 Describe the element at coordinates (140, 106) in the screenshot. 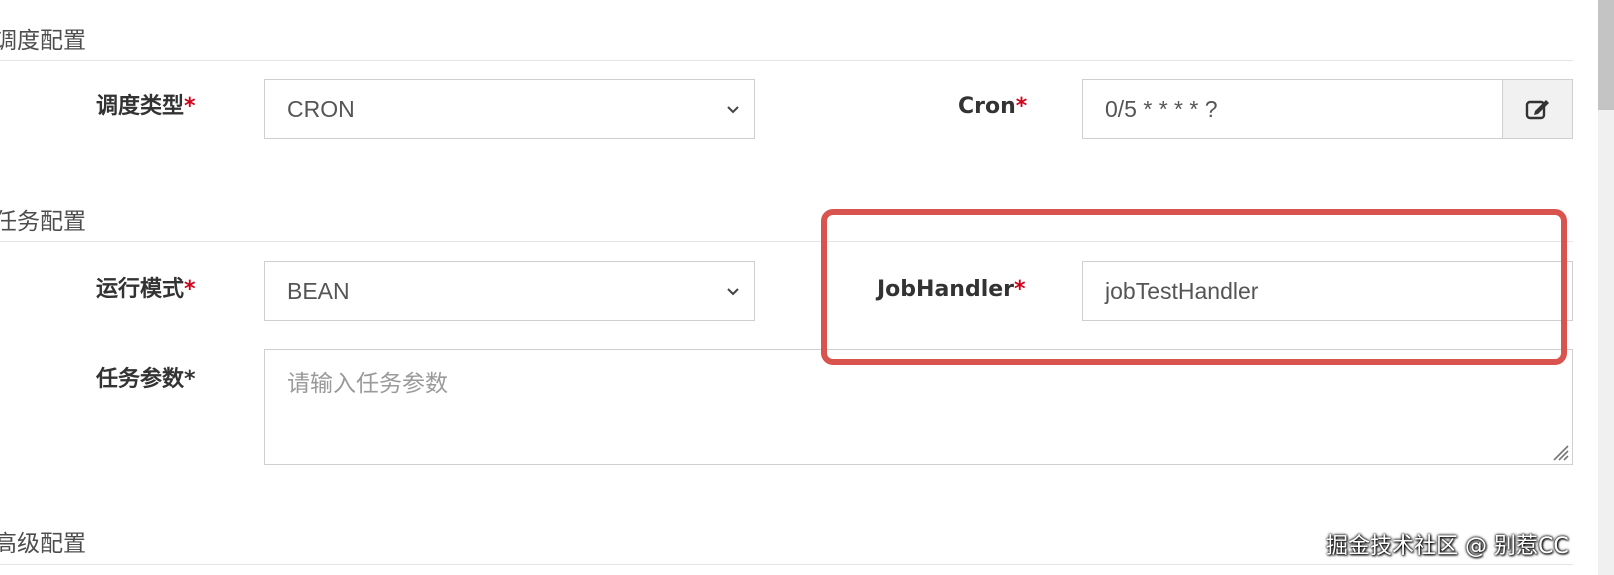

I see `schedule-type-label-text: 调度类型` at that location.